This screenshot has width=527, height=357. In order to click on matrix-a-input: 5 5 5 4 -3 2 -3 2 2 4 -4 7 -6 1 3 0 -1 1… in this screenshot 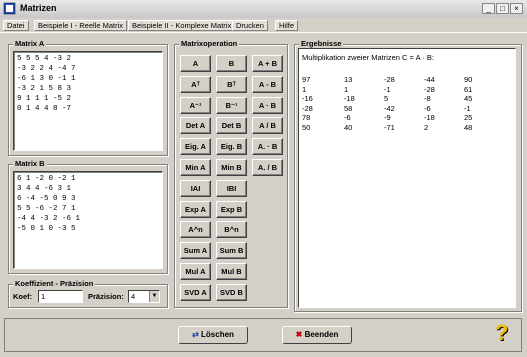, I will do `click(88, 101)`.